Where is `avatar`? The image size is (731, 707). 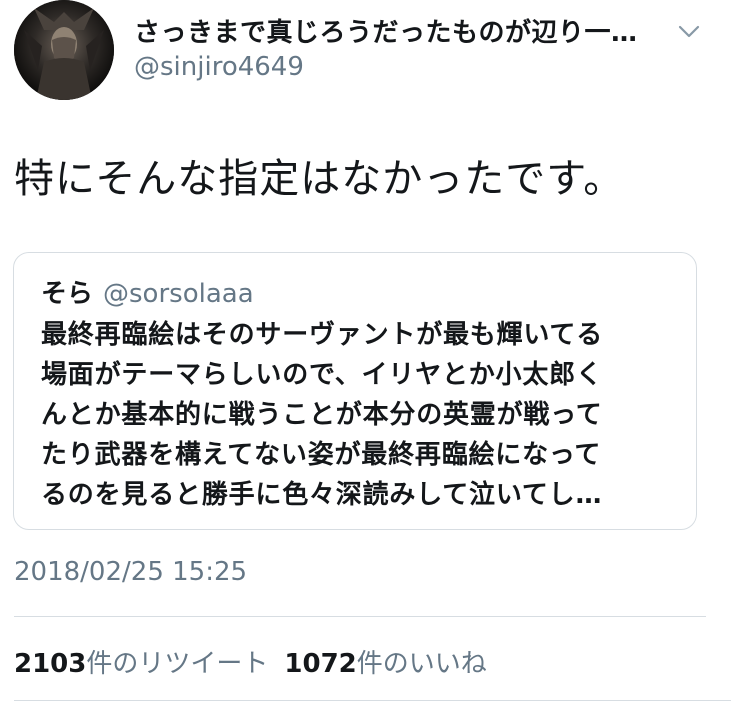 avatar is located at coordinates (64, 50).